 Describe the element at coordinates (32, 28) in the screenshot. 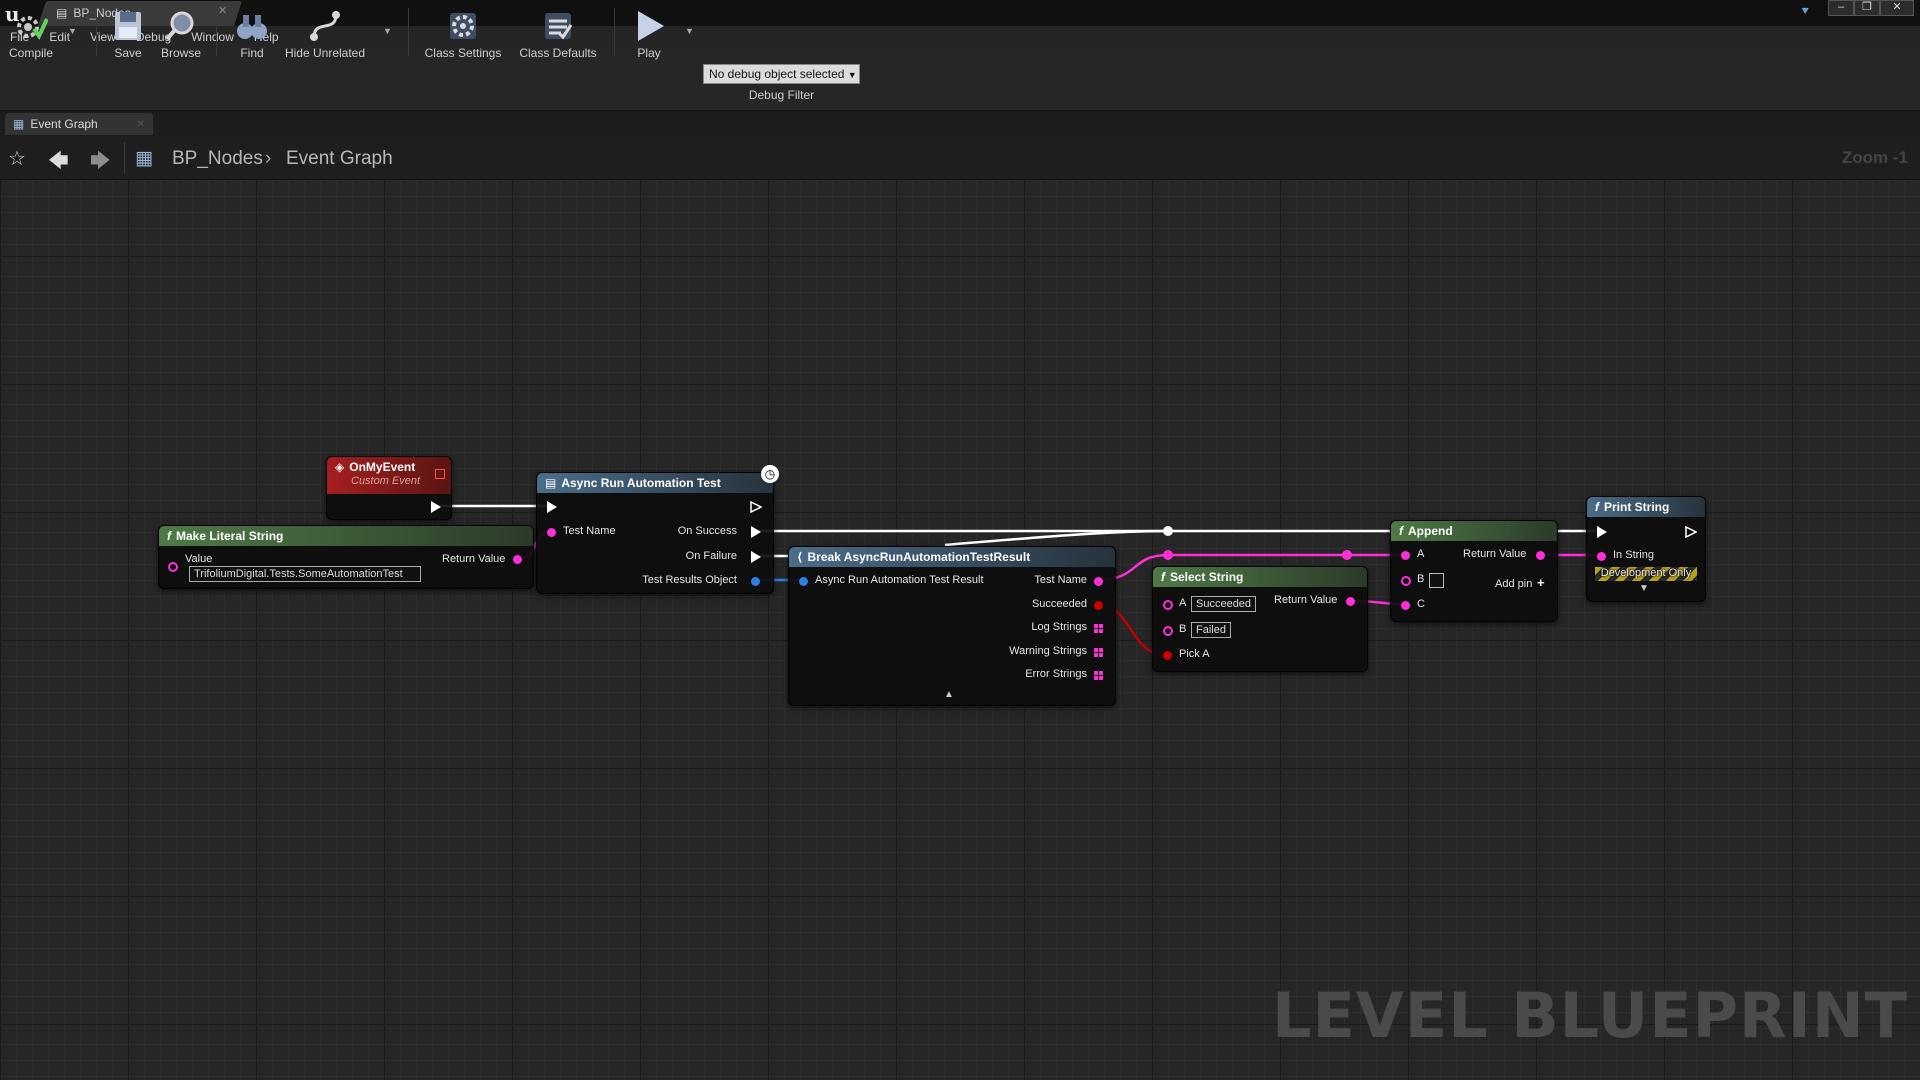

I see `compile-gear-icon` at that location.